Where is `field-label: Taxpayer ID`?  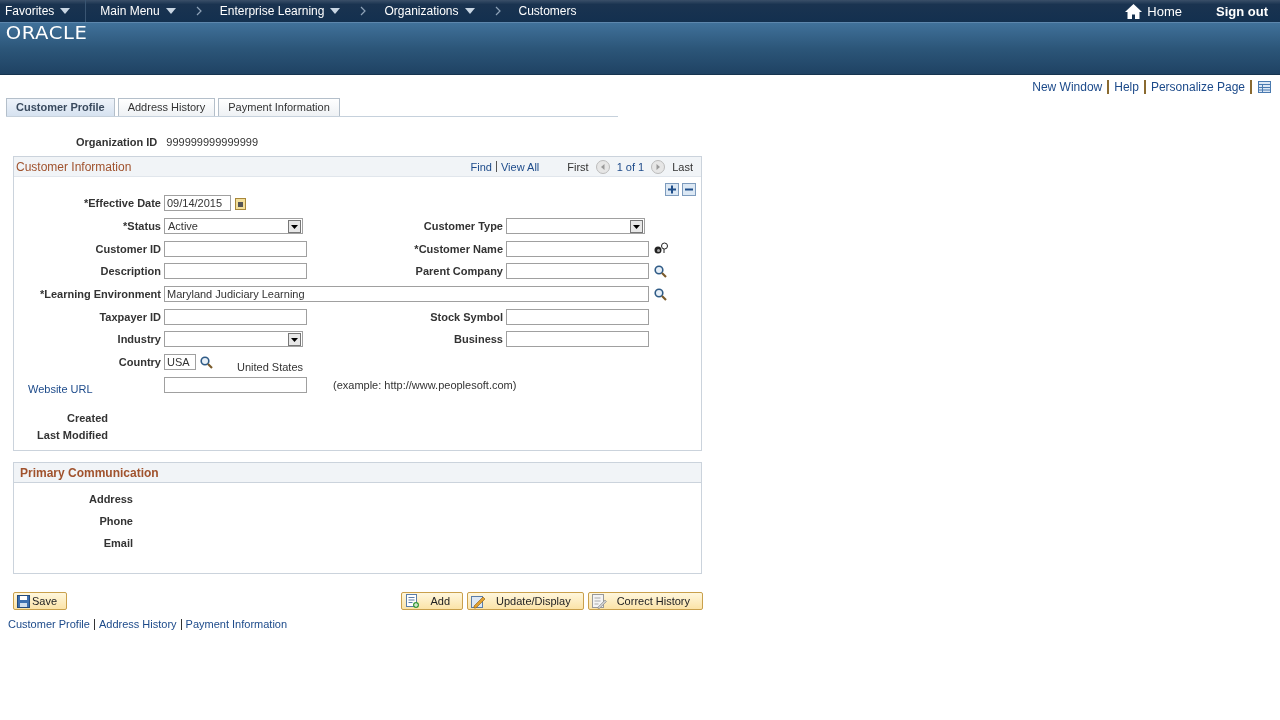 field-label: Taxpayer ID is located at coordinates (129, 316).